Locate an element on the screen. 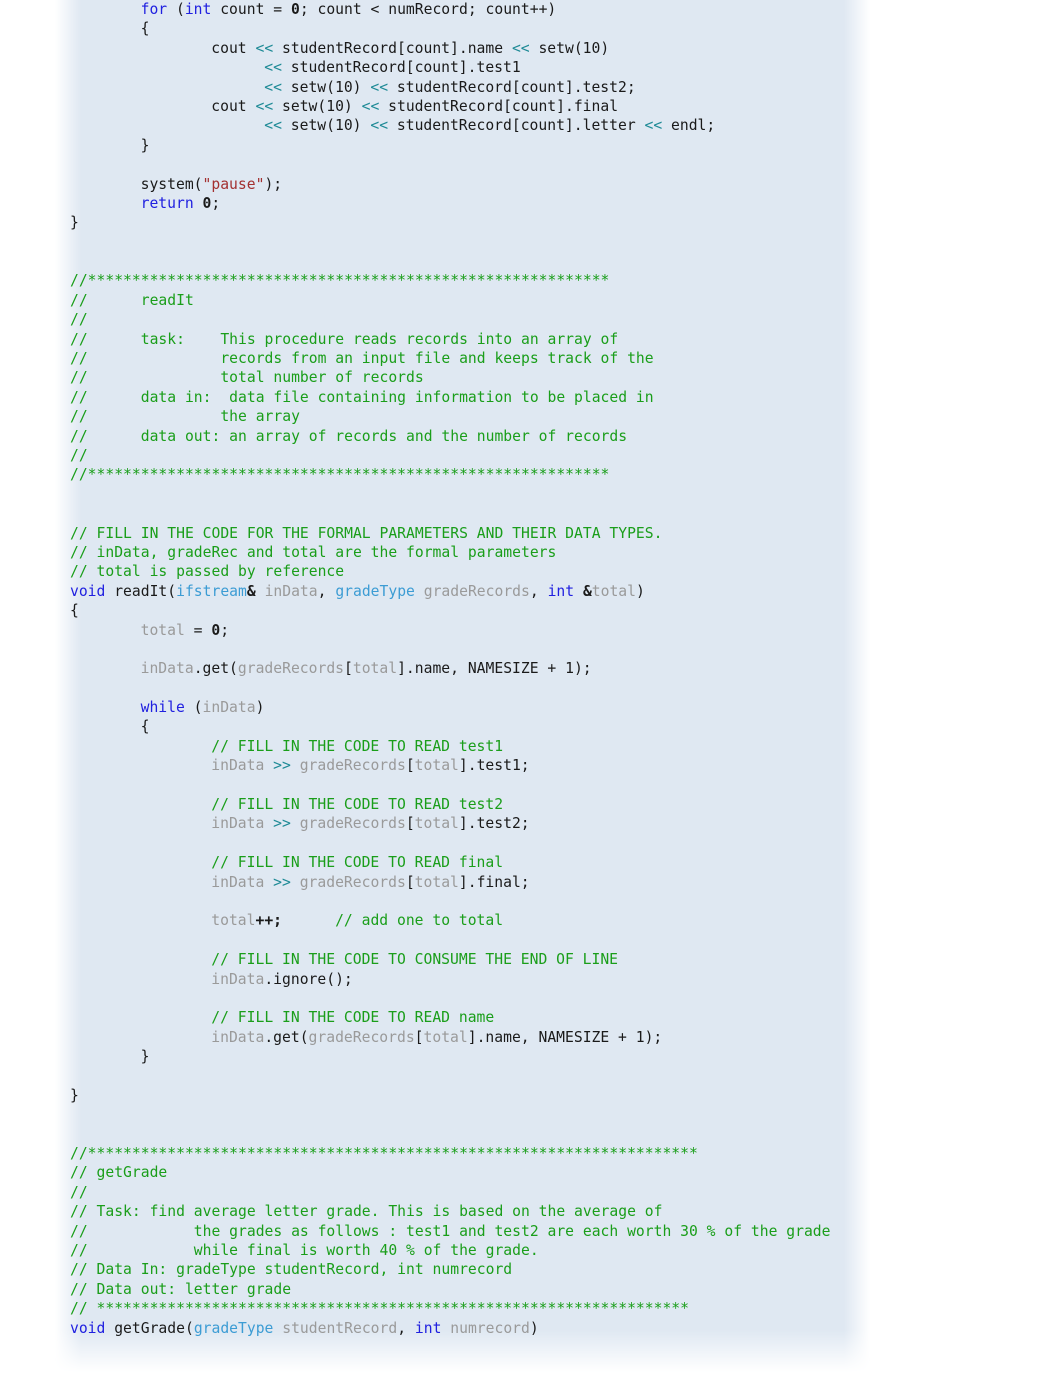  code-token-bld: & is located at coordinates (587, 591).